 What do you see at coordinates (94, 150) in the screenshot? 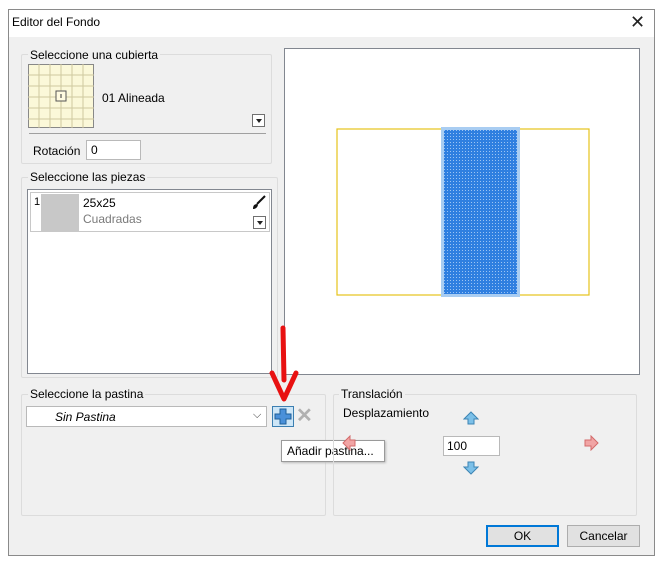
I see `rotation-value: 0` at bounding box center [94, 150].